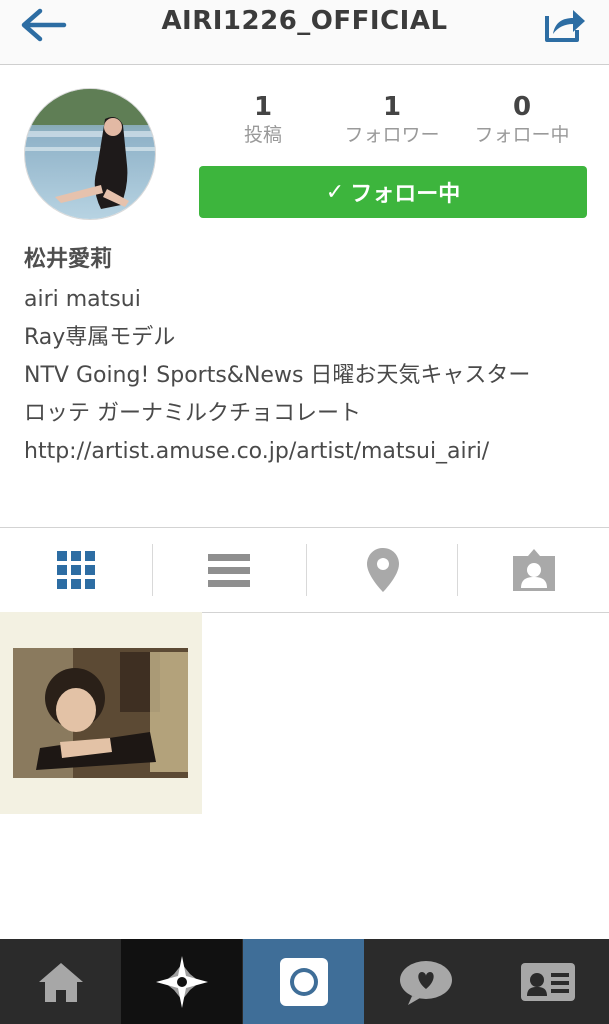 The height and width of the screenshot is (1024, 609). What do you see at coordinates (192, 413) in the screenshot?
I see `bio-line: ロッテ ガーナミルクチョコレート` at bounding box center [192, 413].